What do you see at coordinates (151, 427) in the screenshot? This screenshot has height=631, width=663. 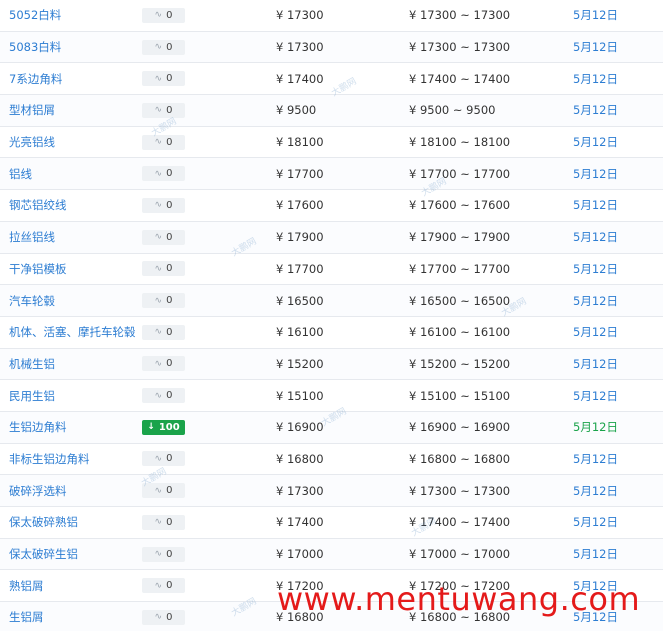 I see `down-arrow-icon: ↓` at bounding box center [151, 427].